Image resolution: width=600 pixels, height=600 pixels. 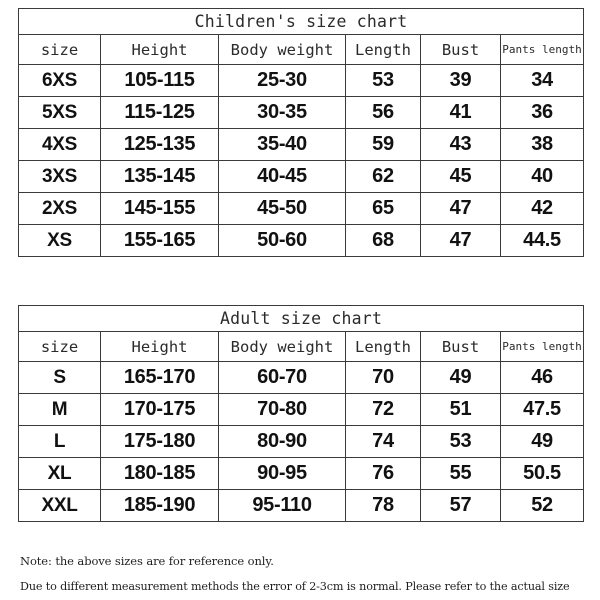 I want to click on cell-height: 135-145, so click(x=159, y=176).